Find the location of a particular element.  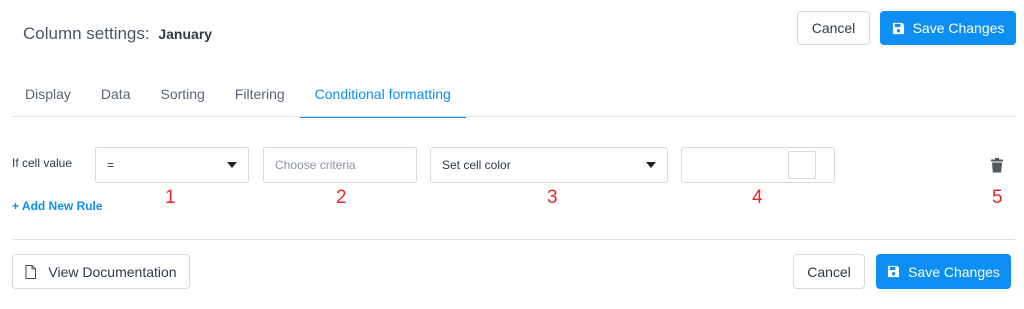

view-documentation-label: View Documentation is located at coordinates (112, 271).